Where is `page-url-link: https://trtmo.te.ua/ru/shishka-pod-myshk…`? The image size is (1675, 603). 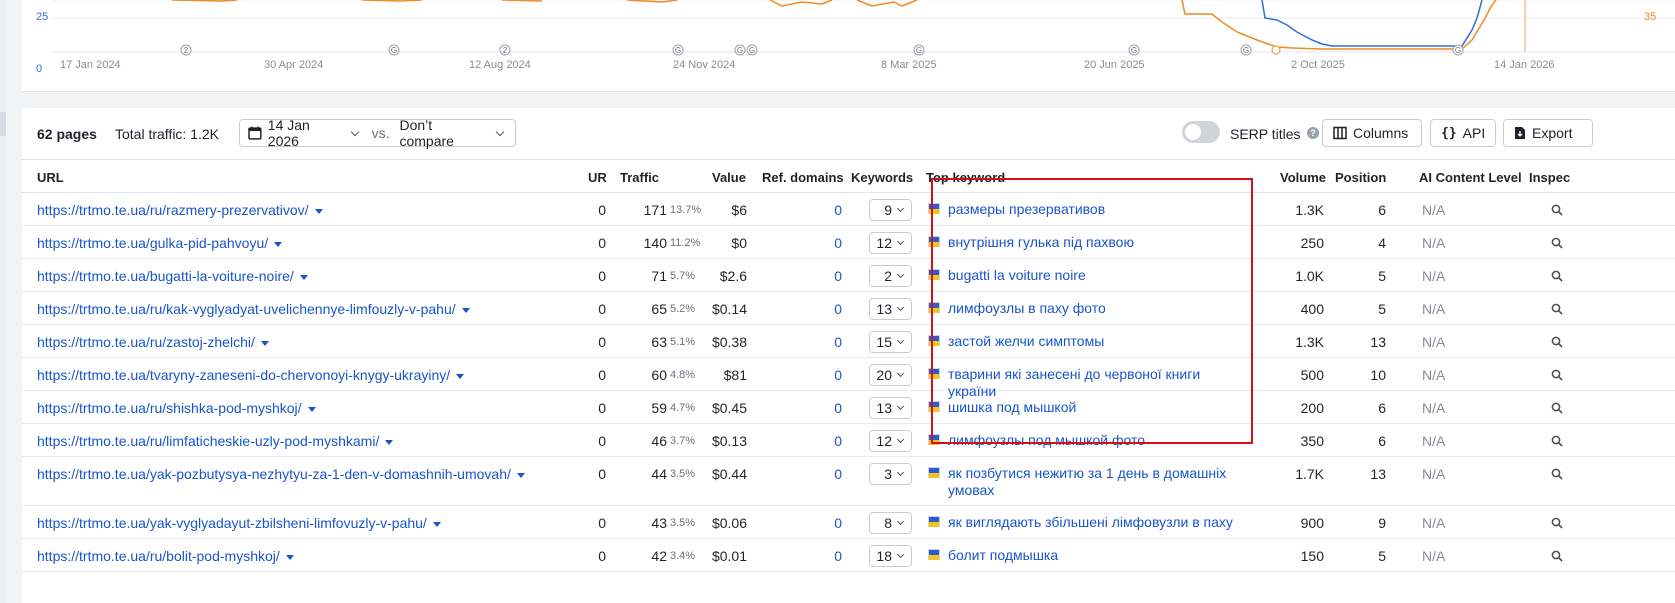
page-url-link: https://trtmo.te.ua/ru/shishka-pod-myshk… is located at coordinates (176, 408).